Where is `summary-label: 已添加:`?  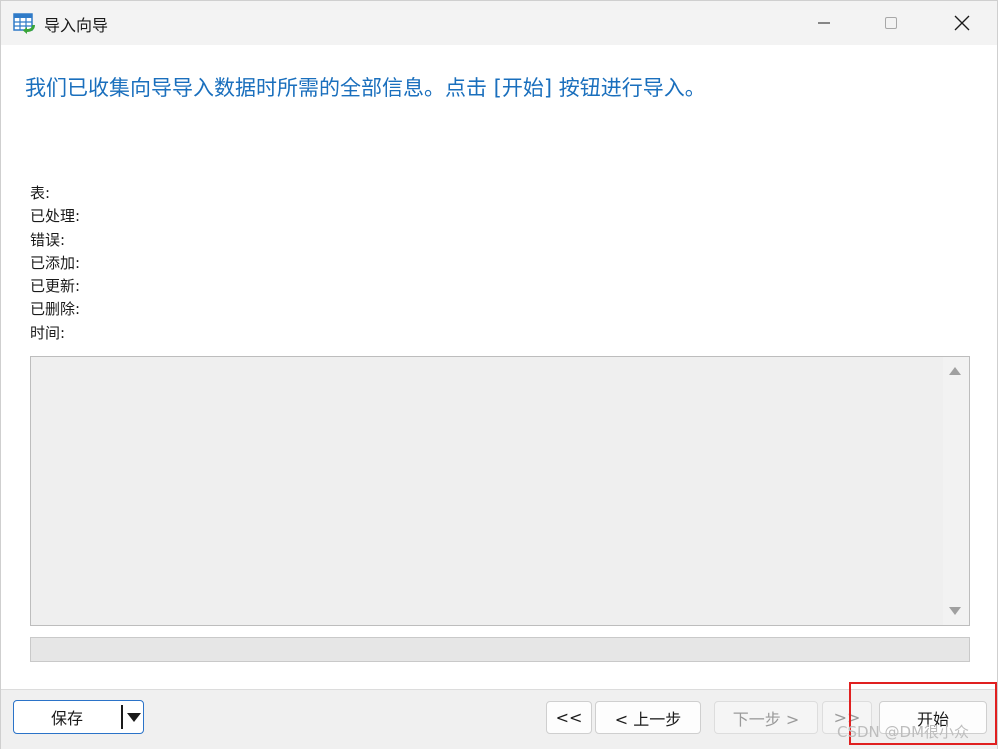
summary-label: 已添加: is located at coordinates (55, 262).